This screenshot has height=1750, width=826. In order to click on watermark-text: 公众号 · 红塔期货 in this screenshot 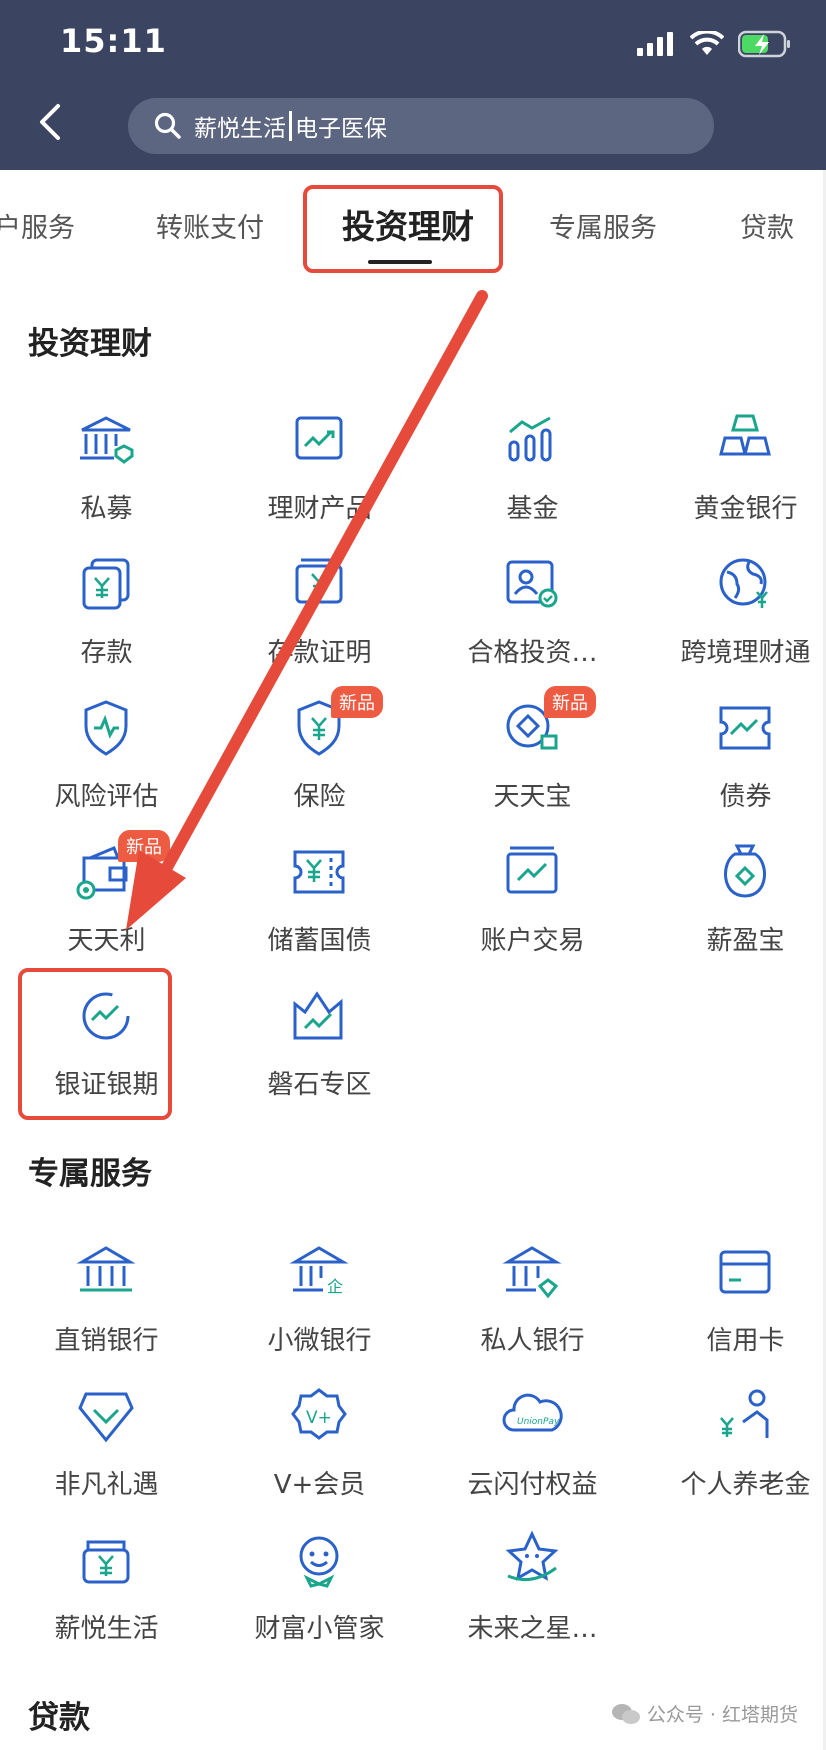, I will do `click(722, 1715)`.